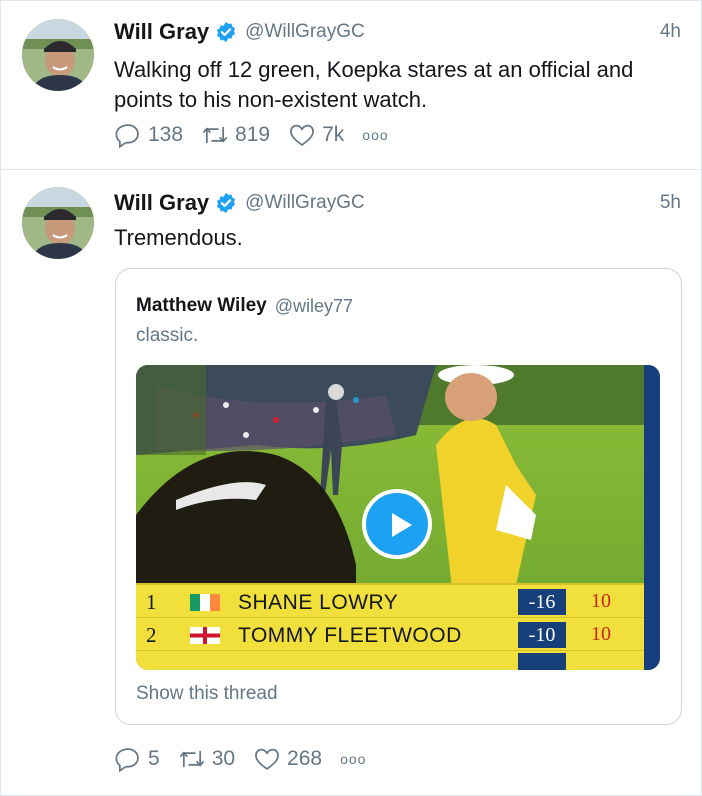 The image size is (702, 796). I want to click on retweet-count: 819, so click(253, 134).